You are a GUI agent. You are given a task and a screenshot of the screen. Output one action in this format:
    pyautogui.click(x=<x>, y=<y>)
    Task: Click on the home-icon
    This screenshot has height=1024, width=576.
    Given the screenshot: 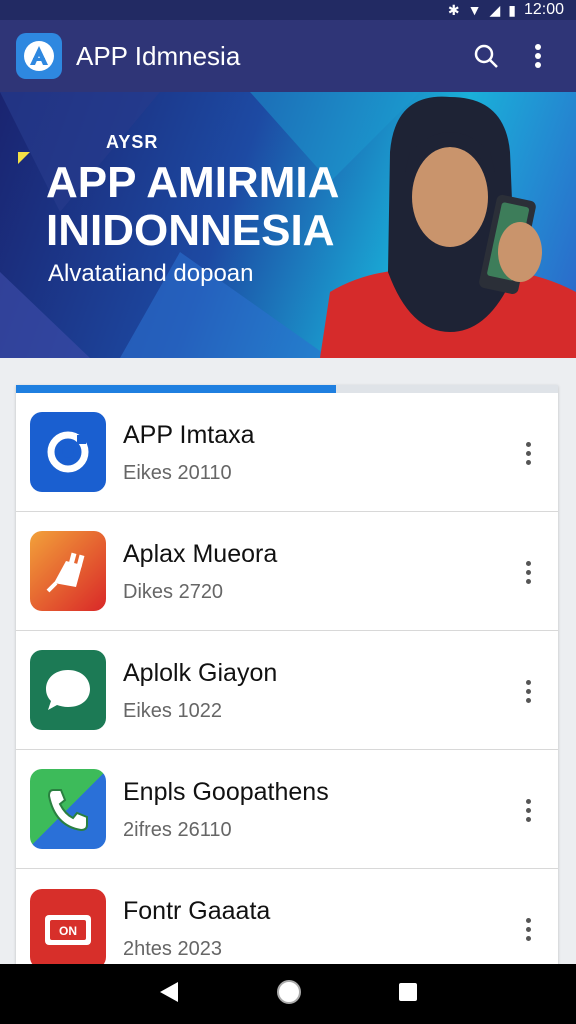 What is the action you would take?
    pyautogui.click(x=288, y=991)
    